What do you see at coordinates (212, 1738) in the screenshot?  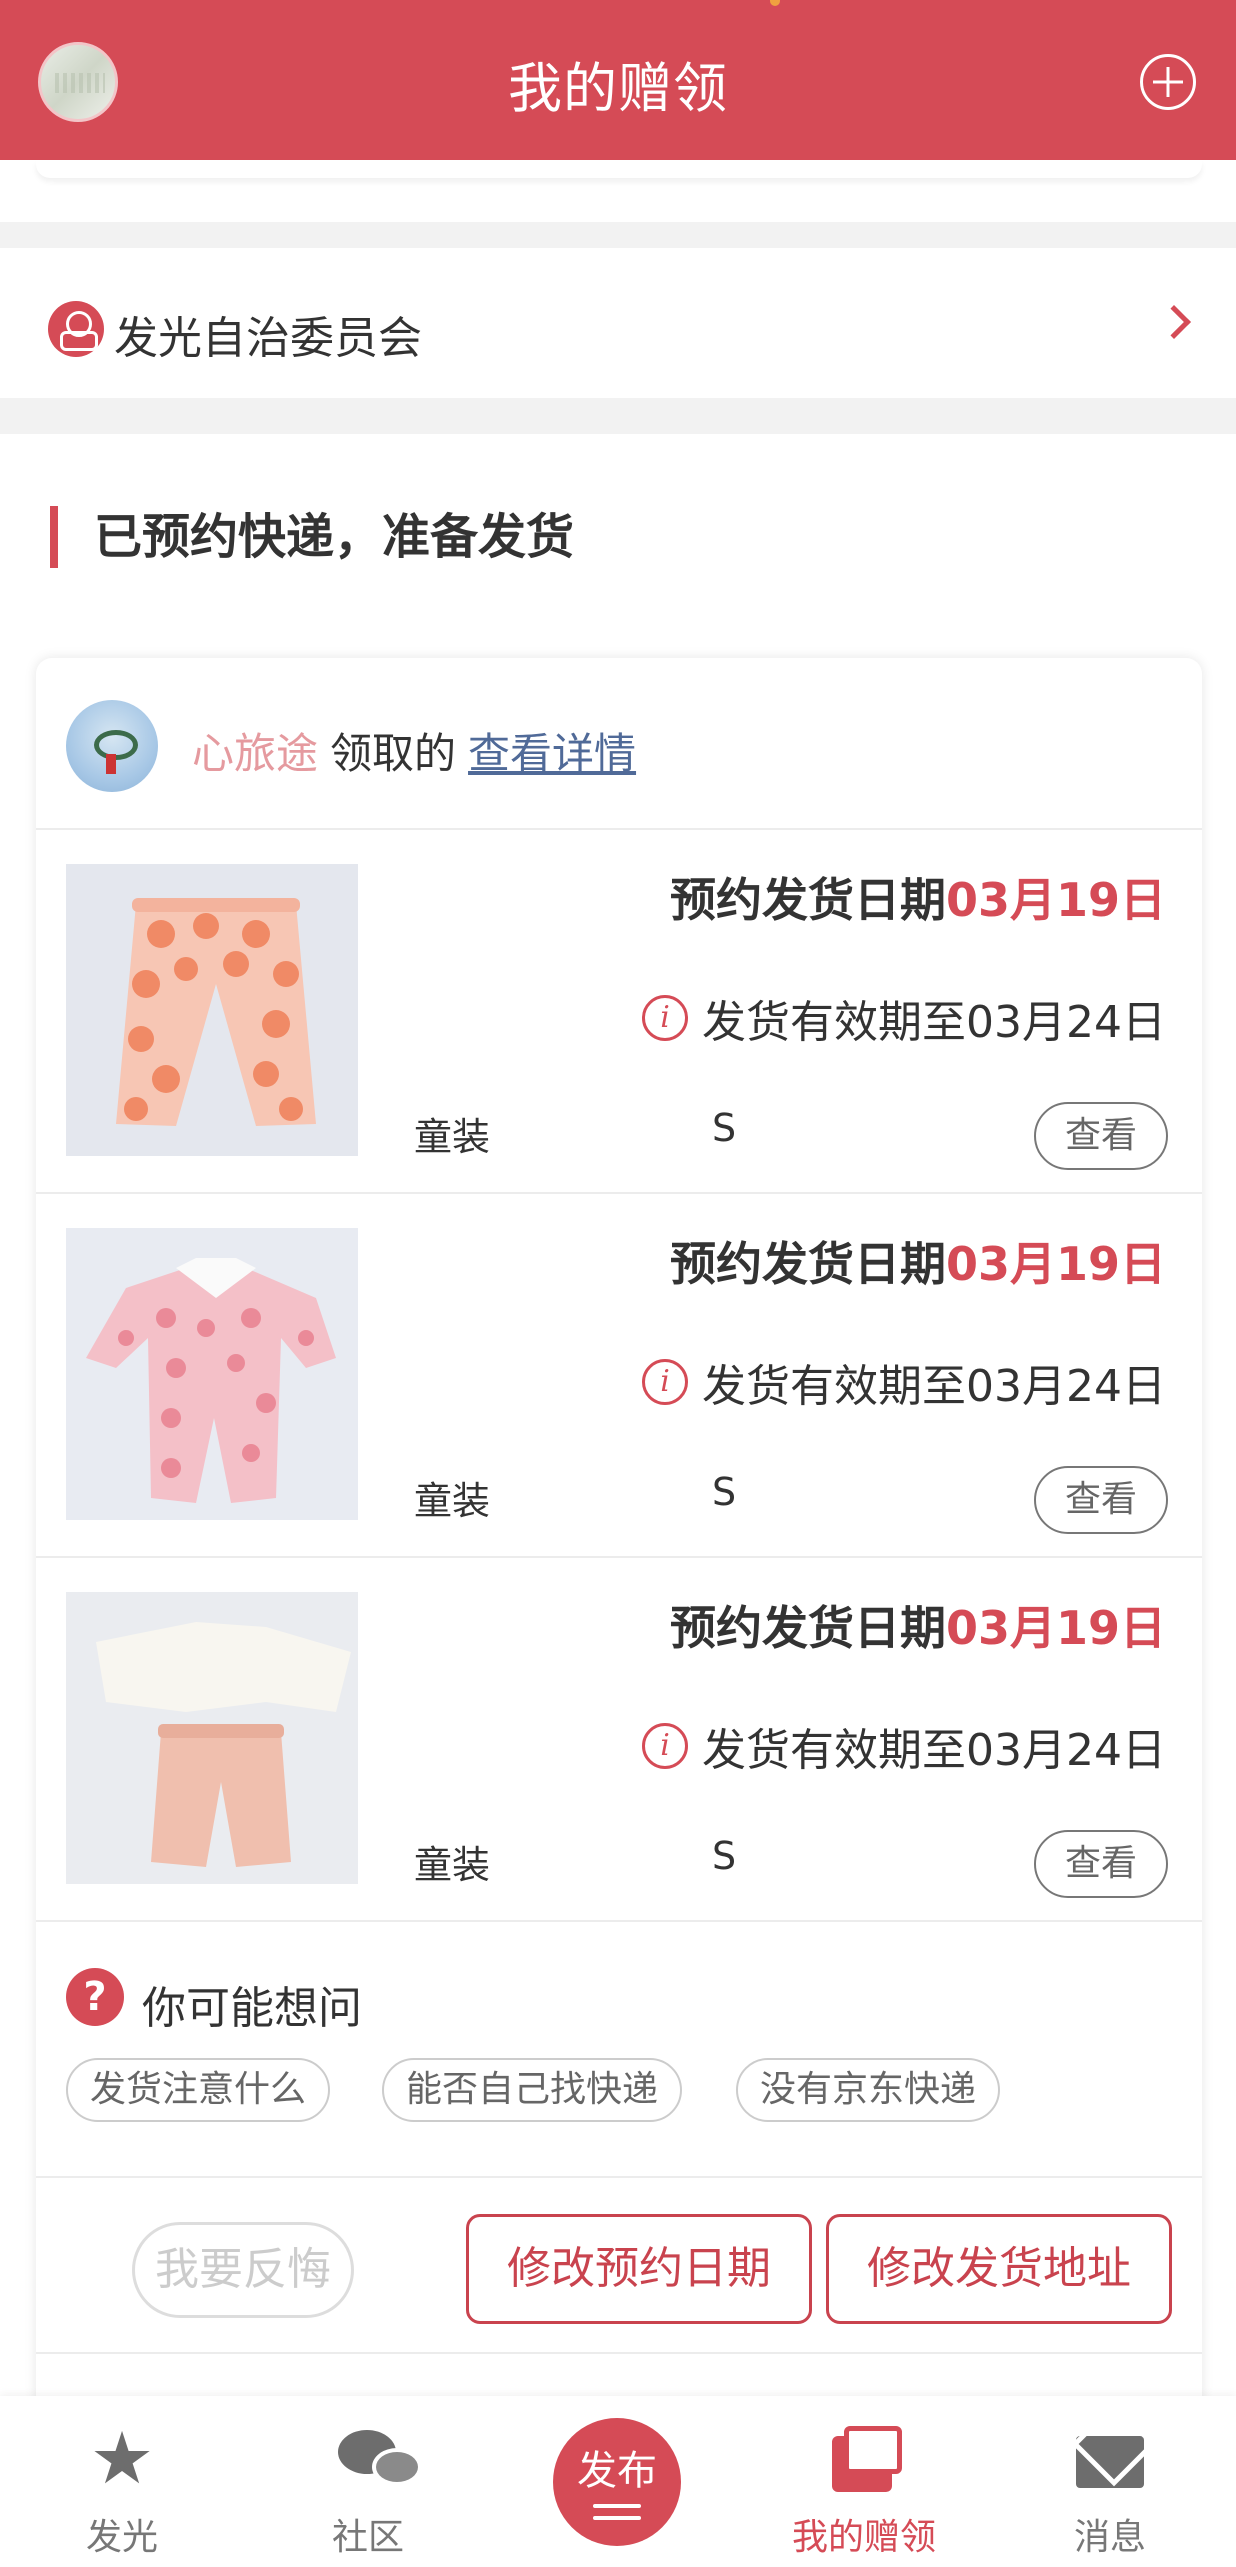 I see `item-photo-set` at bounding box center [212, 1738].